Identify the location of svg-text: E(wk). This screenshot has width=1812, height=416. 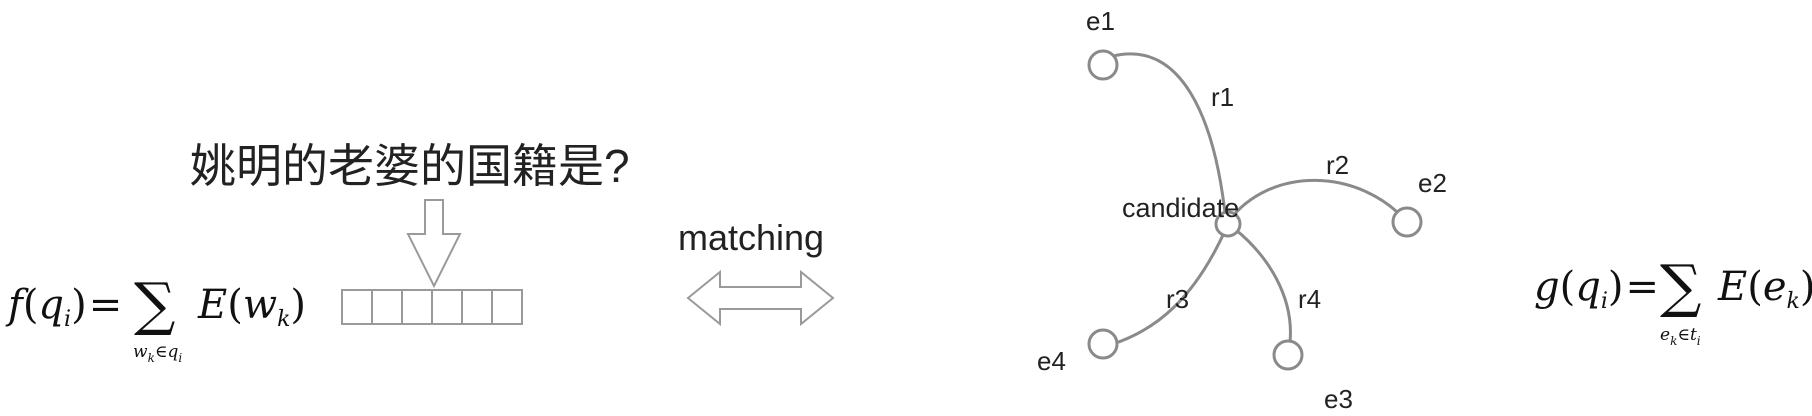
(251, 307).